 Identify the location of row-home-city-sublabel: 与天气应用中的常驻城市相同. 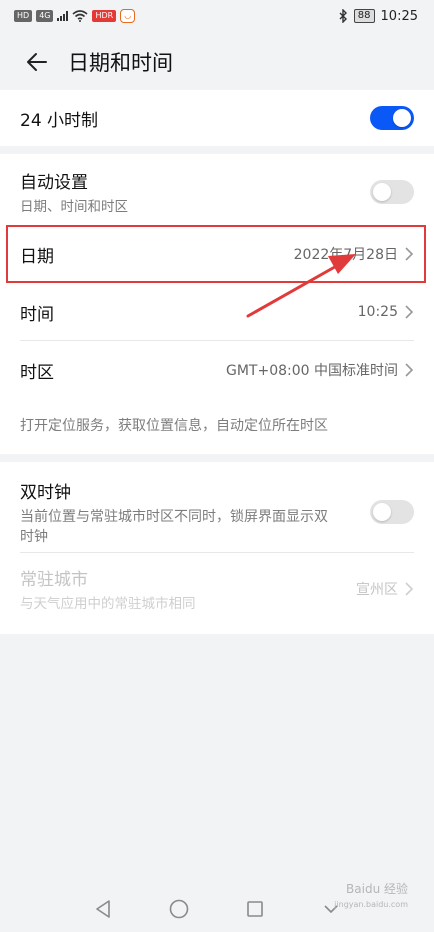
(108, 603).